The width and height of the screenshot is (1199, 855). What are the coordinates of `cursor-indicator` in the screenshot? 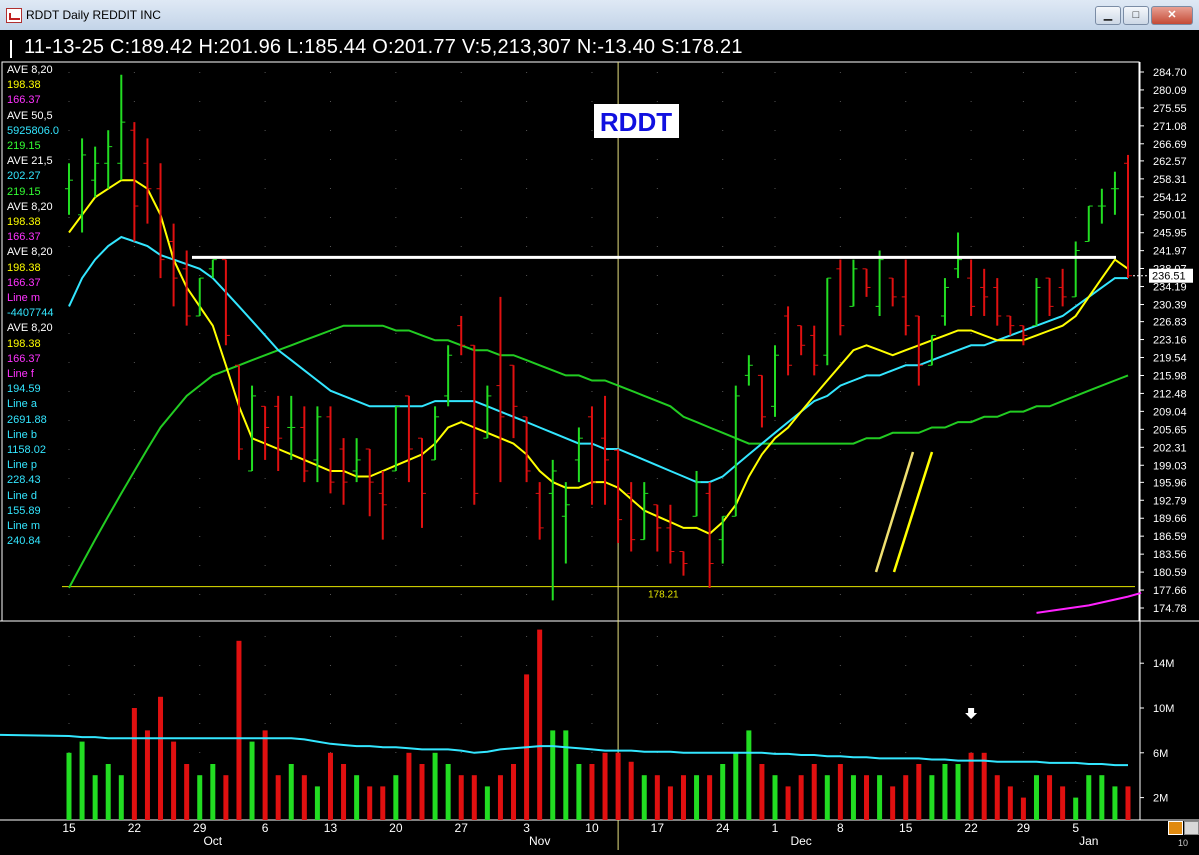 It's located at (11, 49).